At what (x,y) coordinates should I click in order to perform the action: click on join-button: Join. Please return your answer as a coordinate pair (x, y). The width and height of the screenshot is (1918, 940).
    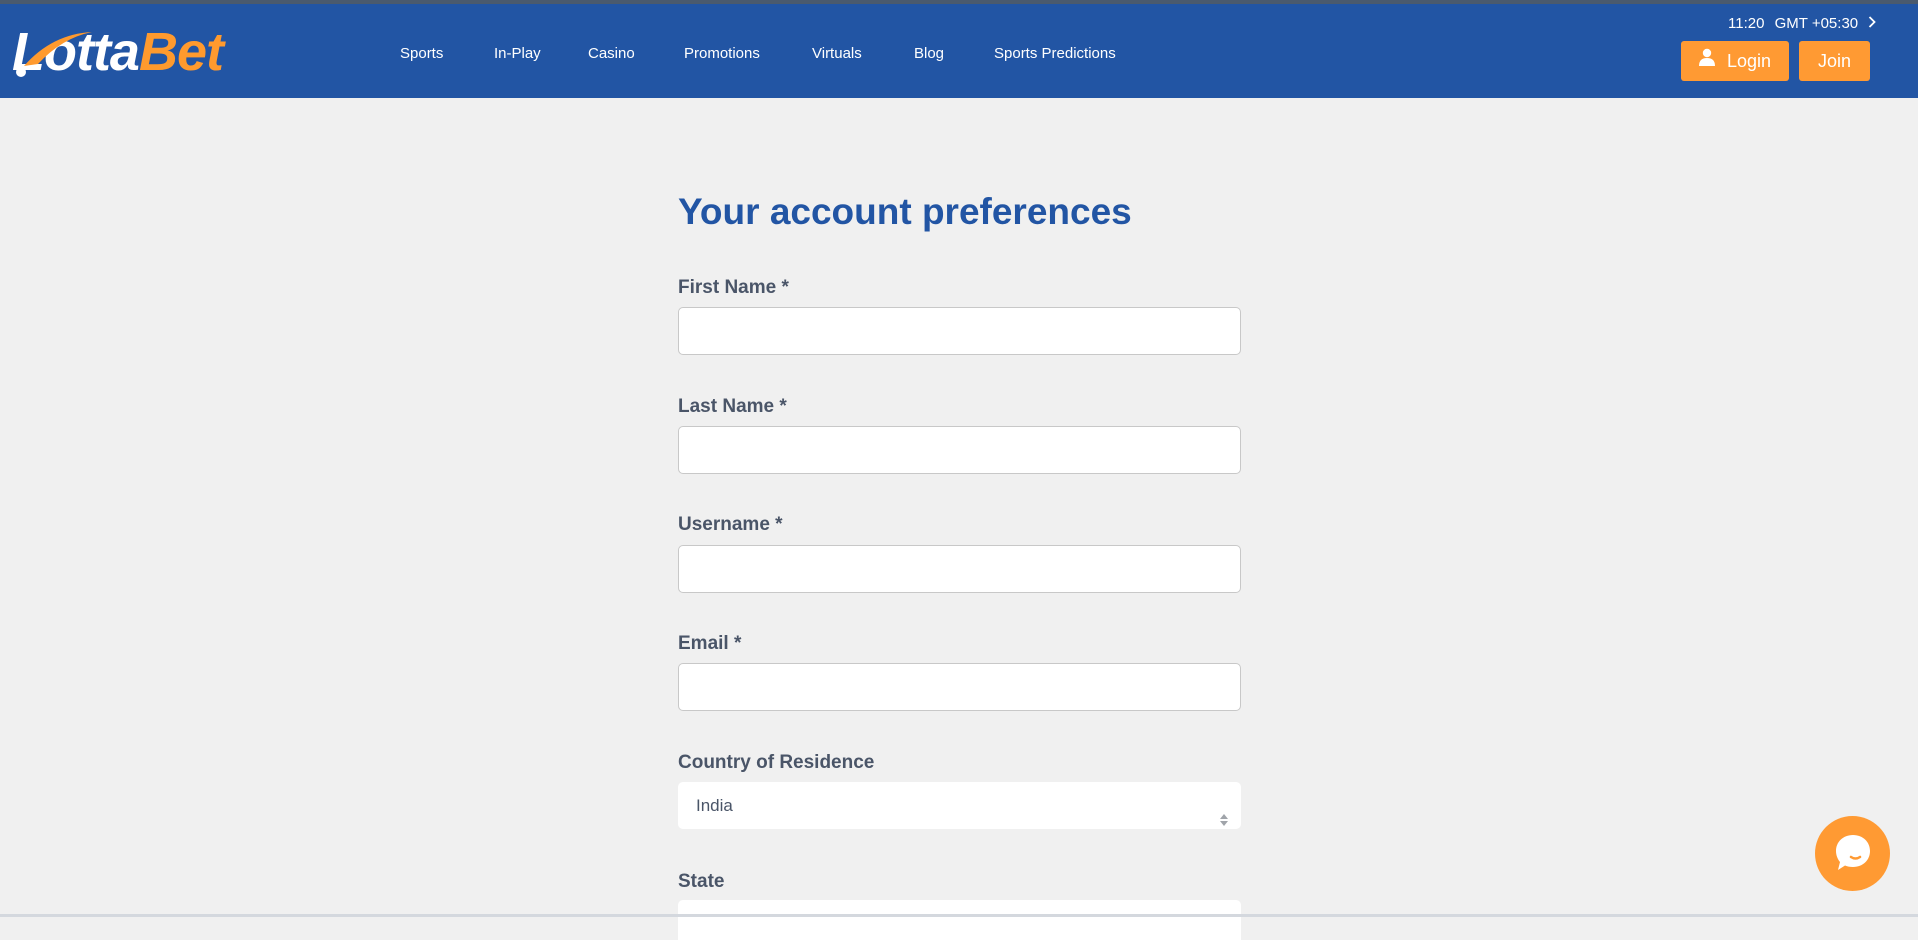
    Looking at the image, I should click on (1834, 61).